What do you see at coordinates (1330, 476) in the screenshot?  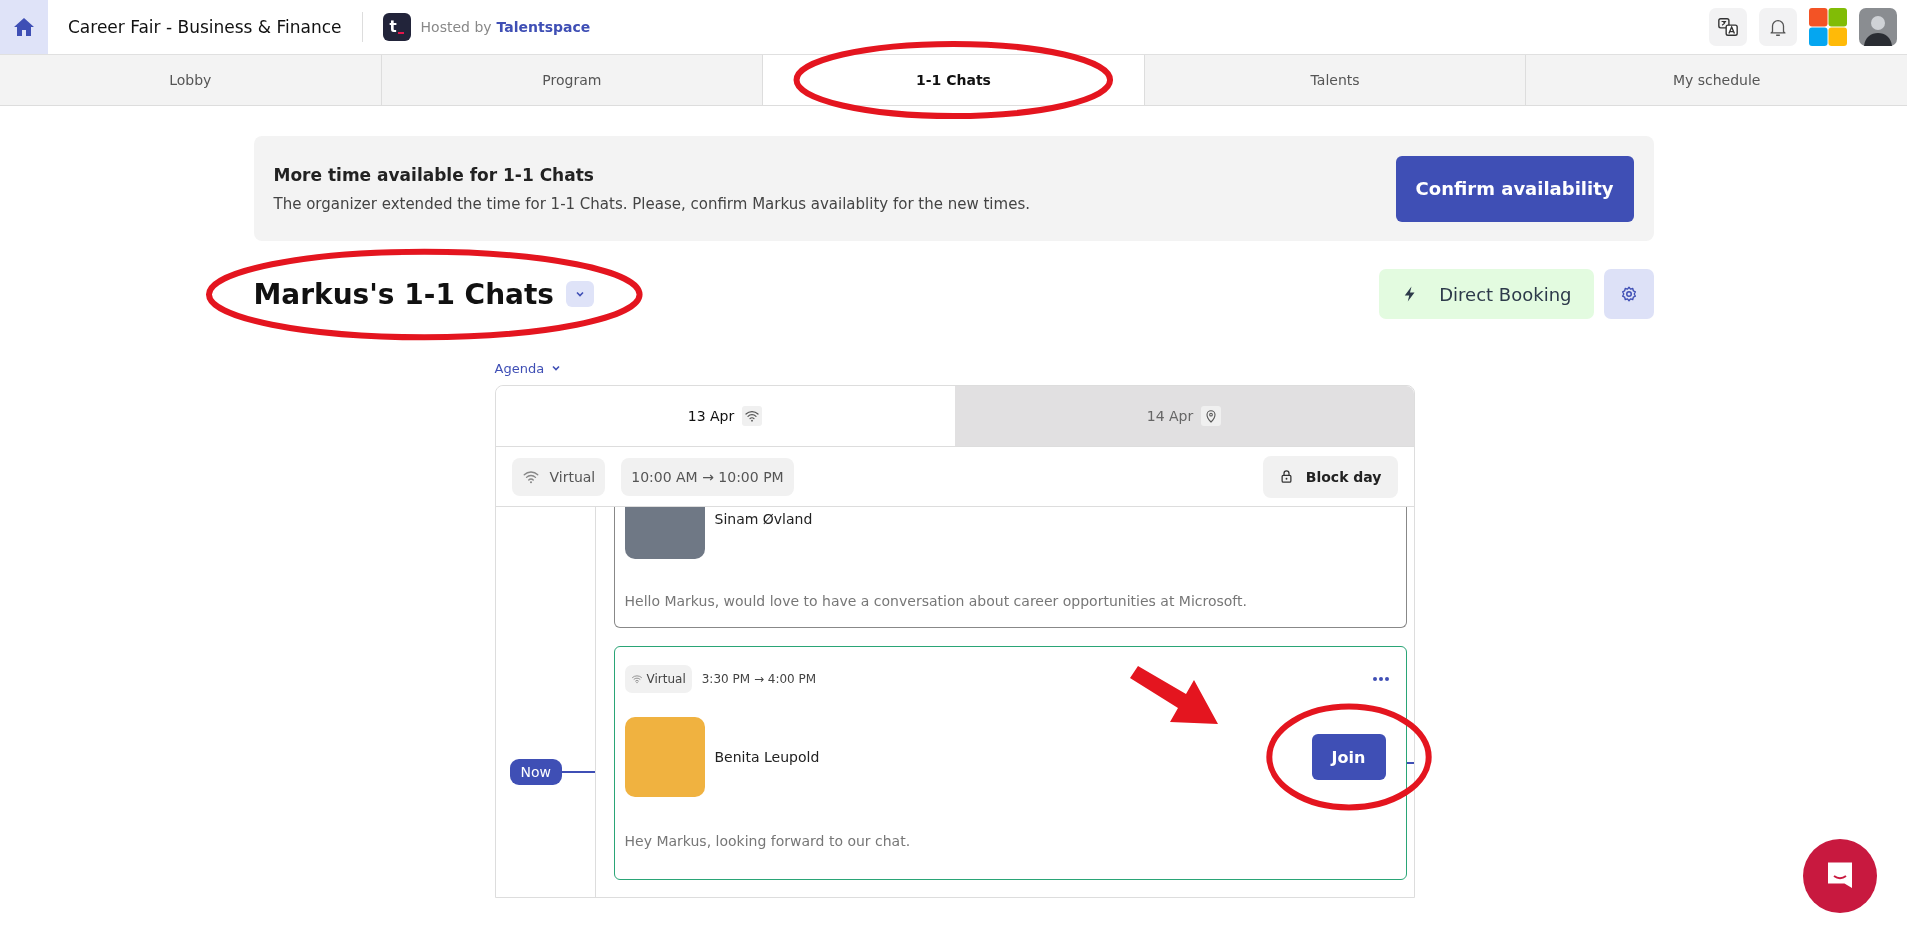 I see `block-day-button: Block day` at bounding box center [1330, 476].